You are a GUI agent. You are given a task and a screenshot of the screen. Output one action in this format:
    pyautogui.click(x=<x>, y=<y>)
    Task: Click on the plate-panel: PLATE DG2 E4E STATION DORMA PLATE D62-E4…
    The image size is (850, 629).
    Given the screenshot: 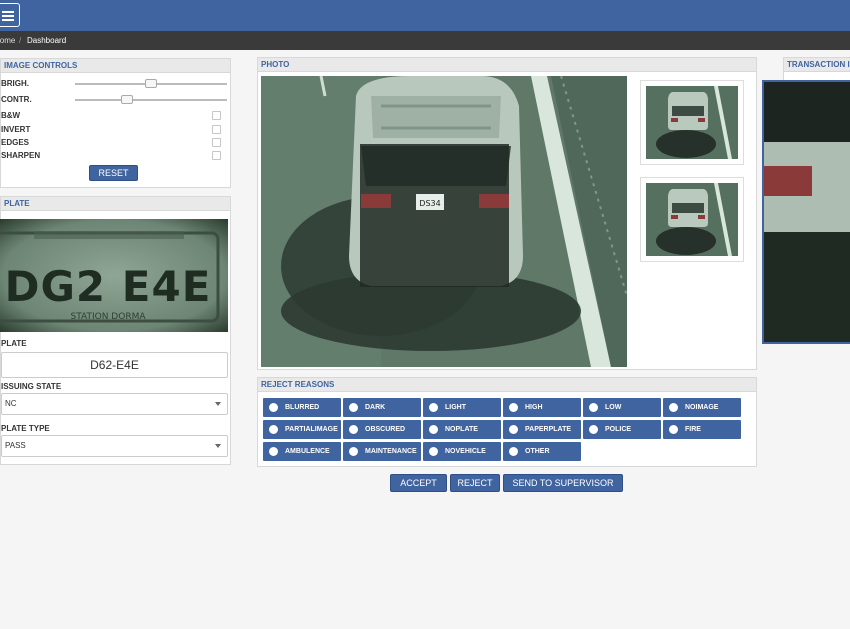 What is the action you would take?
    pyautogui.click(x=115, y=330)
    